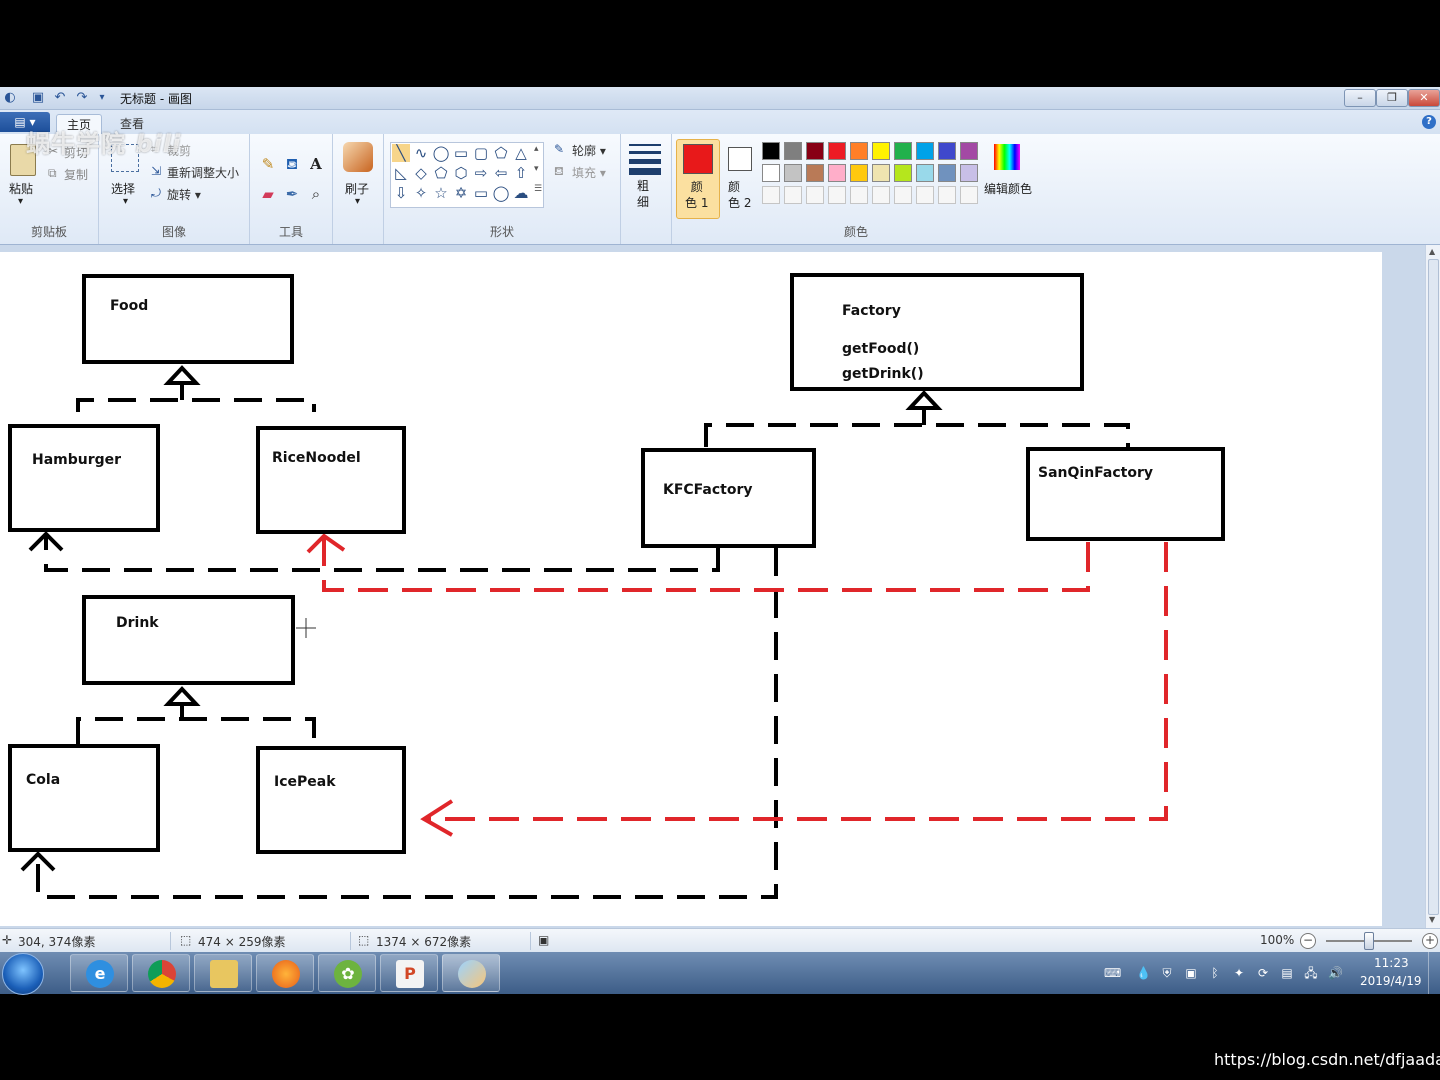 The width and height of the screenshot is (1440, 1080). I want to click on brush-icon, so click(358, 157).